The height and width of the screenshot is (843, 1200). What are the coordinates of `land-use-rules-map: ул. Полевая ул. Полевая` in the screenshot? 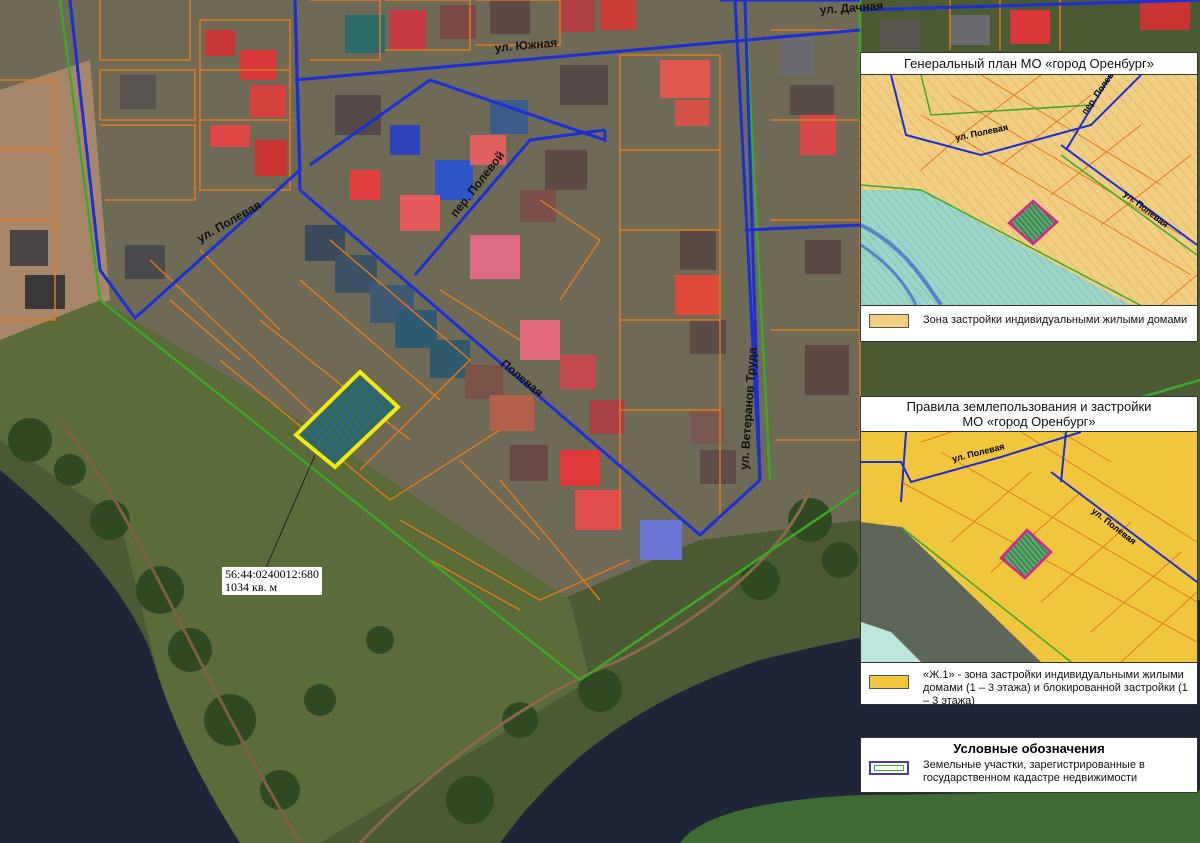 It's located at (1029, 547).